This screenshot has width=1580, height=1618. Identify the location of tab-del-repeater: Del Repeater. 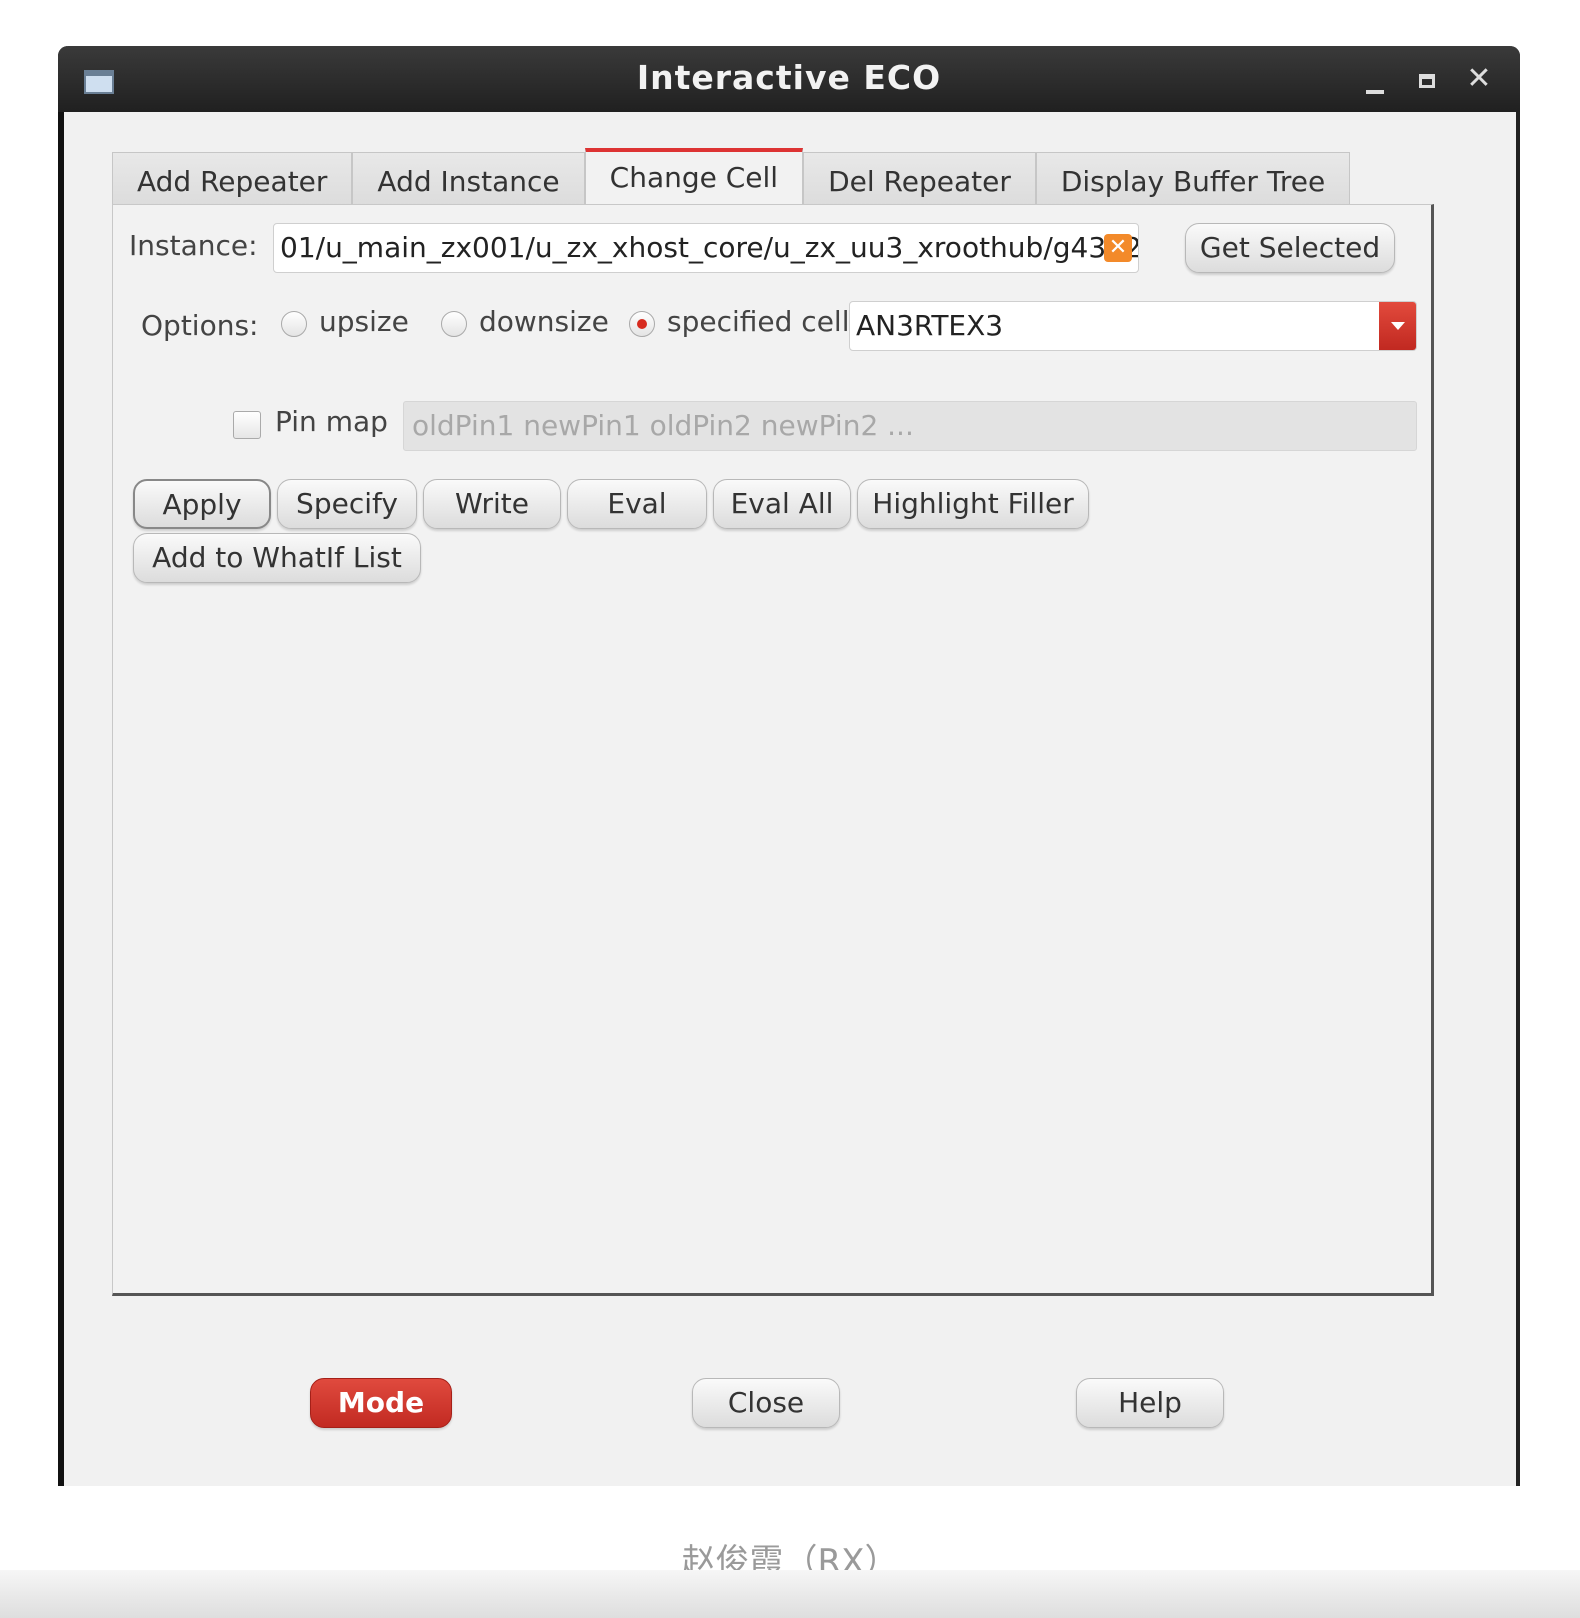
(919, 179).